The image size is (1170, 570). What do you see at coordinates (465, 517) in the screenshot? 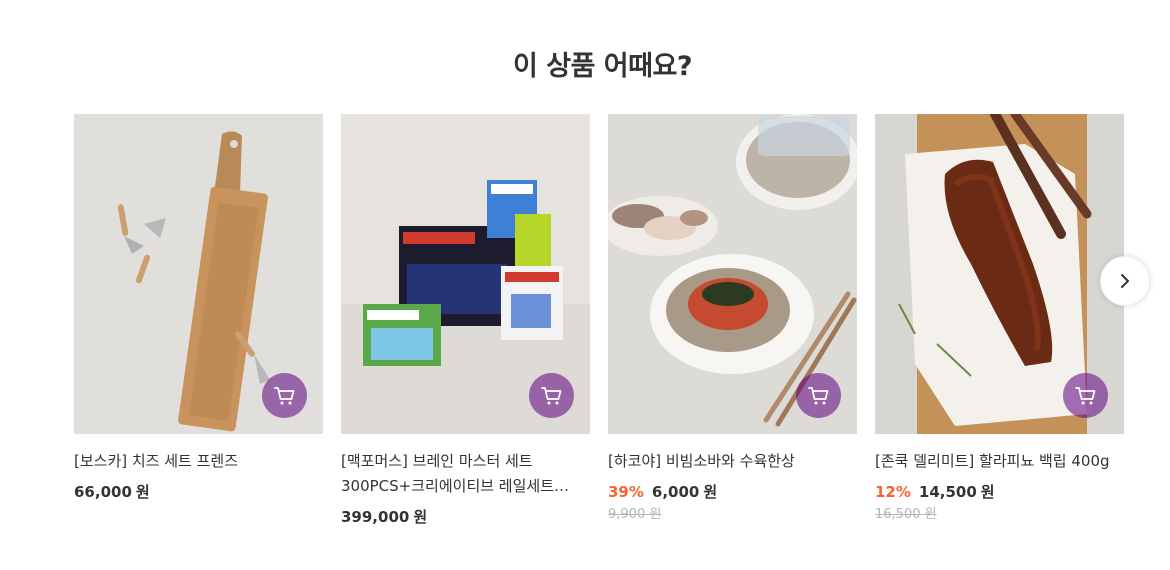
I see `price-row: 399,000 원` at bounding box center [465, 517].